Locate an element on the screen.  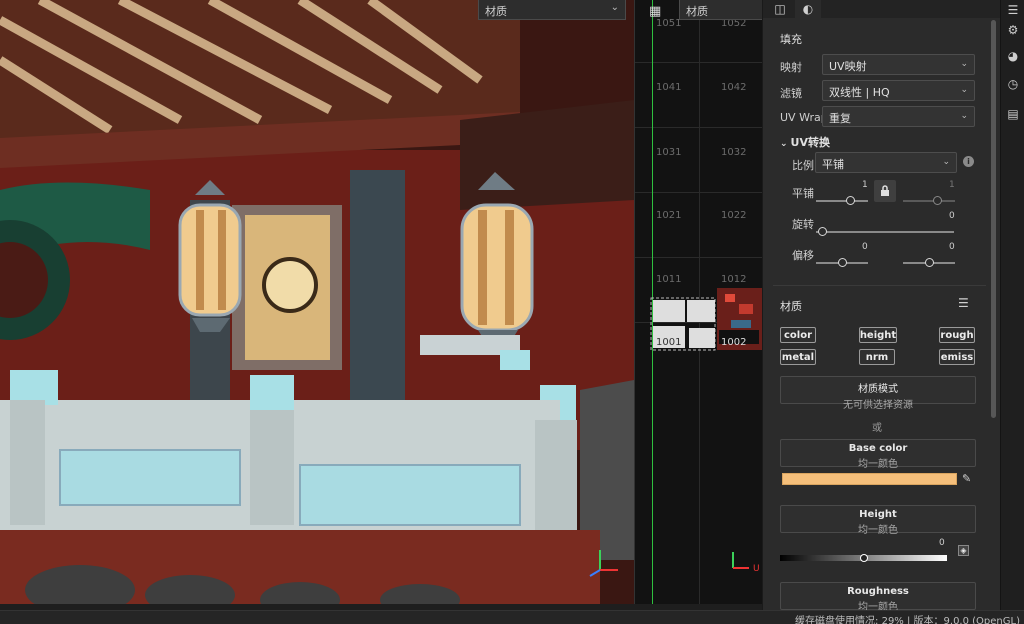
panel-tab-bar: ◫ ◐ is located at coordinates (881, 9).